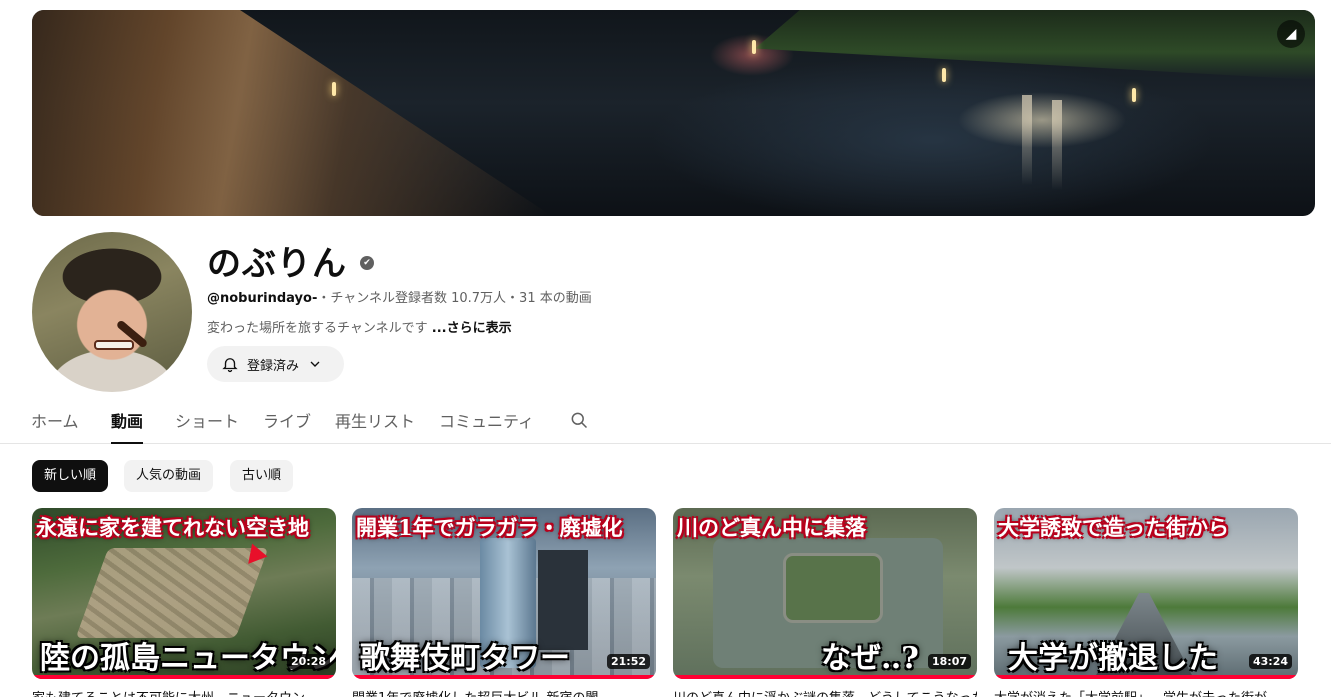 The width and height of the screenshot is (1331, 697). What do you see at coordinates (292, 113) in the screenshot?
I see `banner-walkway` at bounding box center [292, 113].